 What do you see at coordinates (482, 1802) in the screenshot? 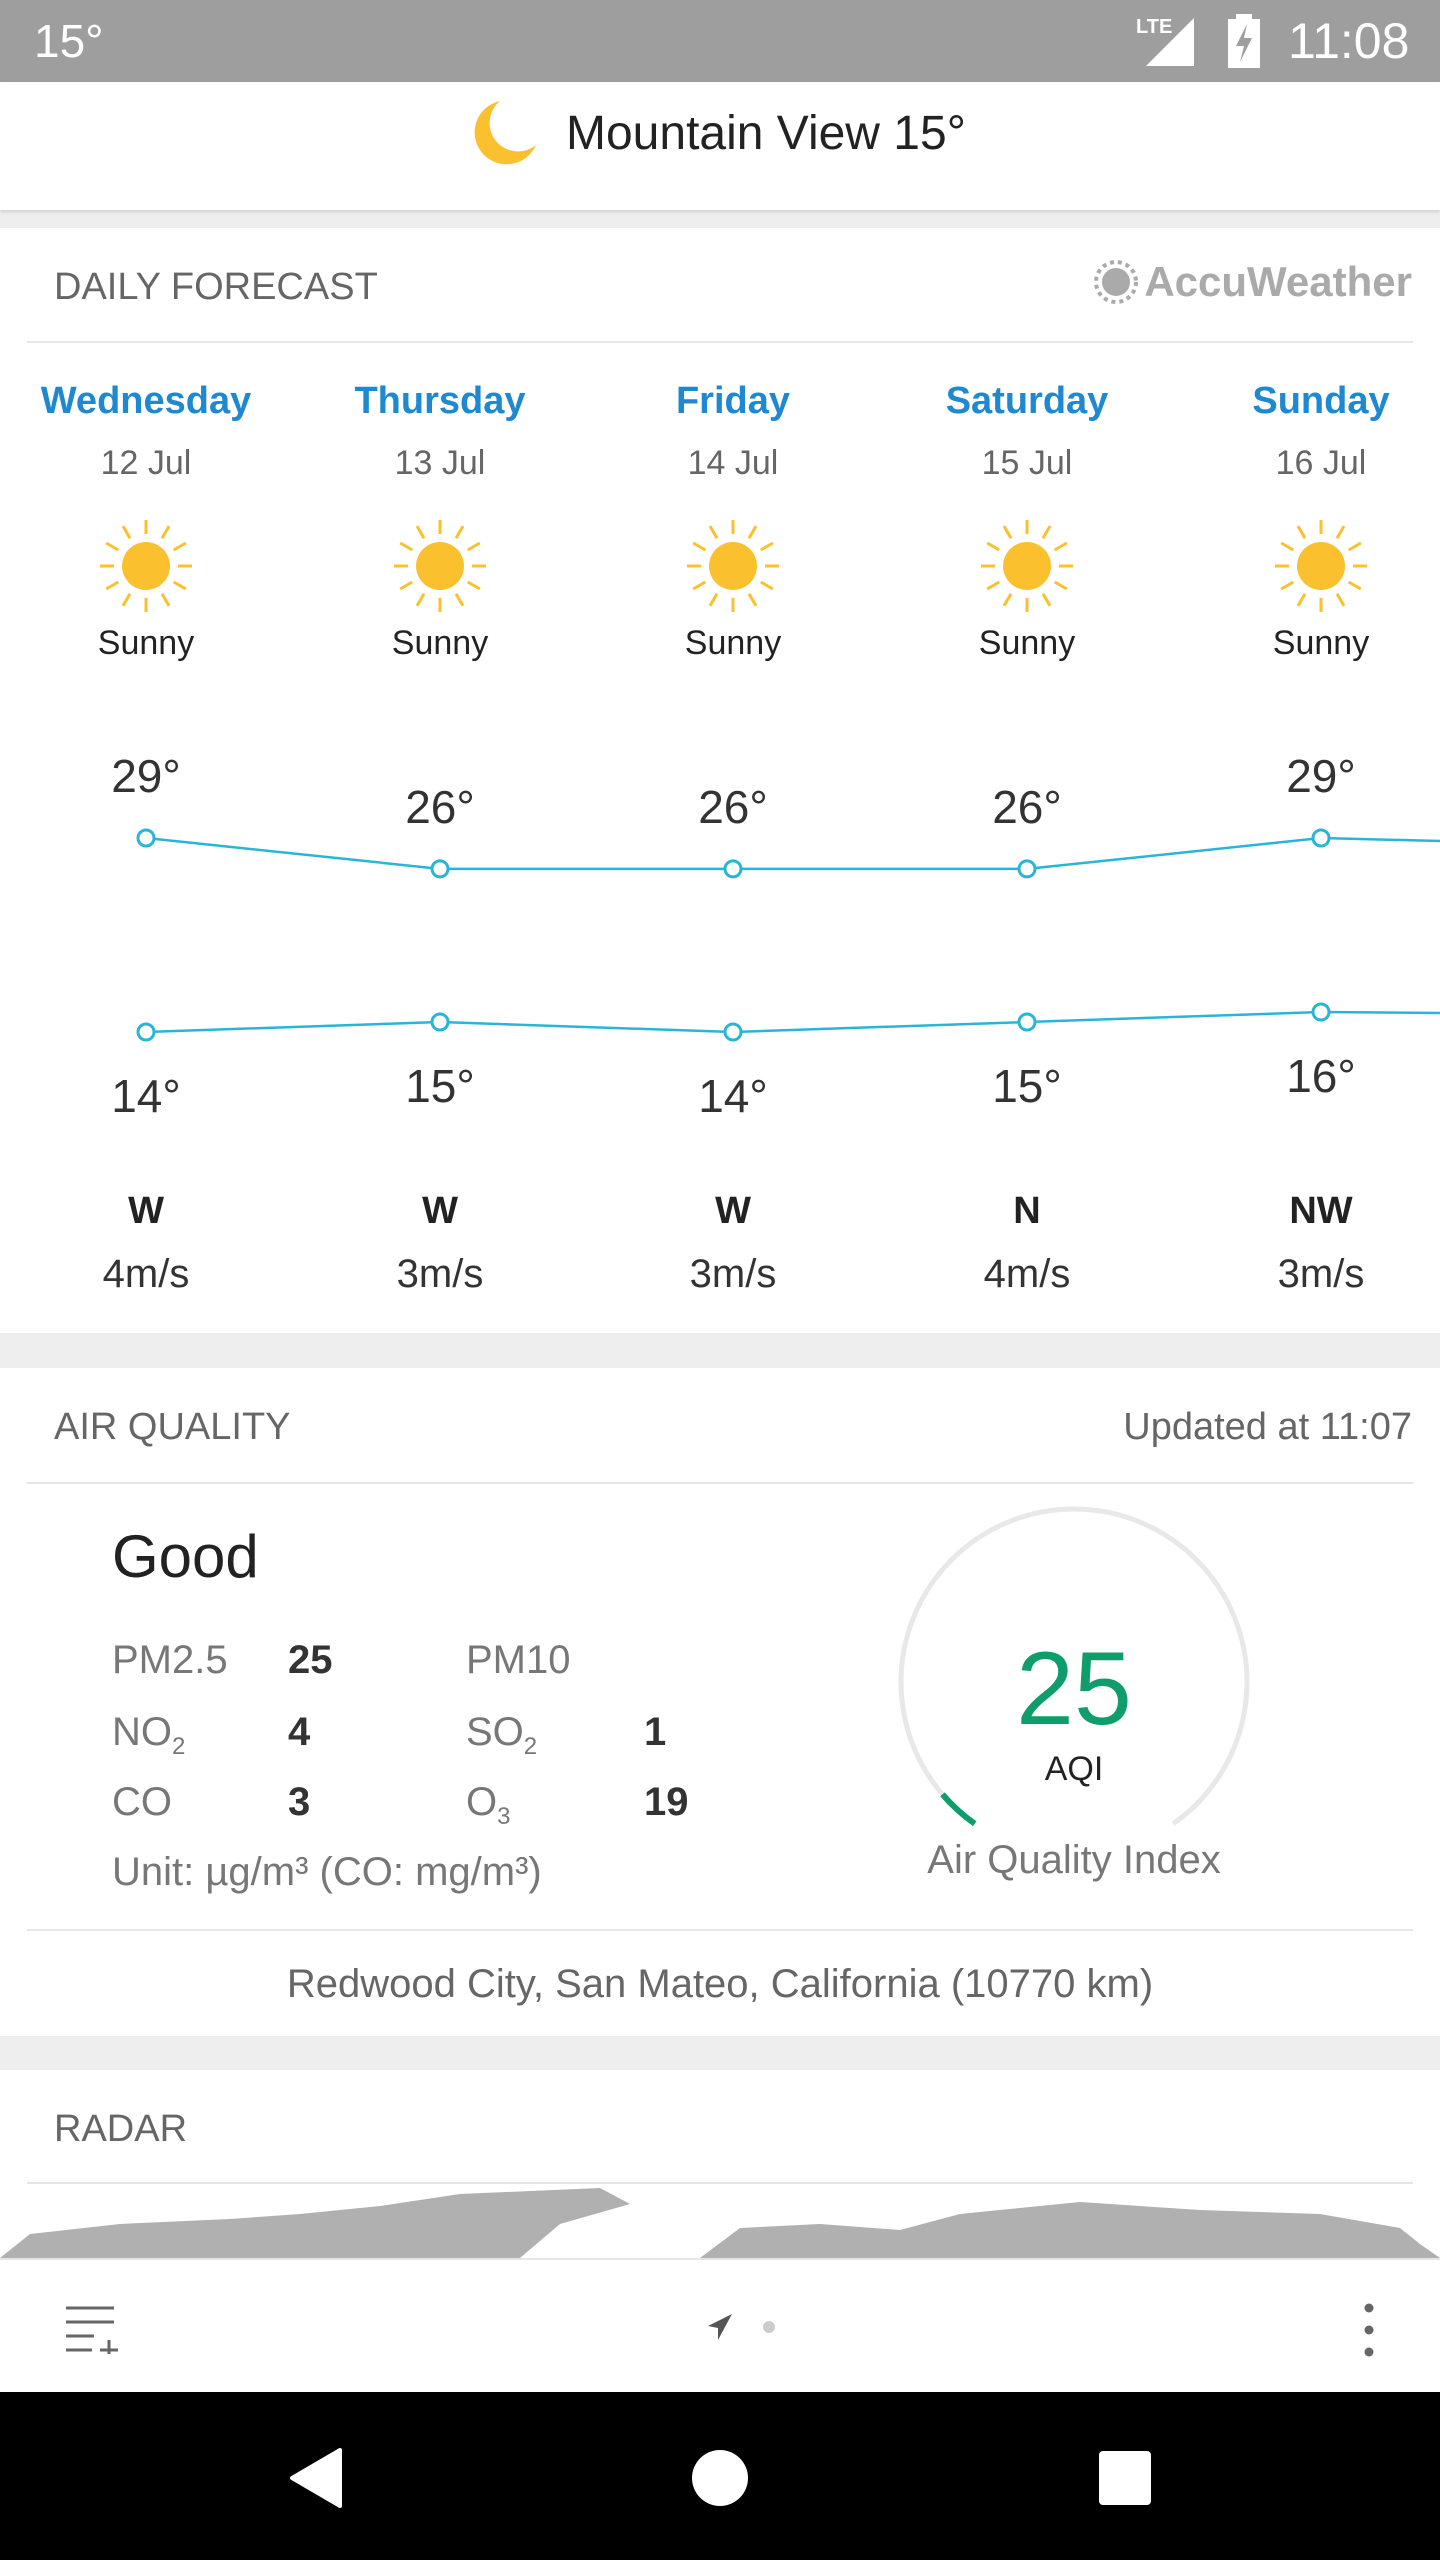
I see `o3-text: O` at bounding box center [482, 1802].